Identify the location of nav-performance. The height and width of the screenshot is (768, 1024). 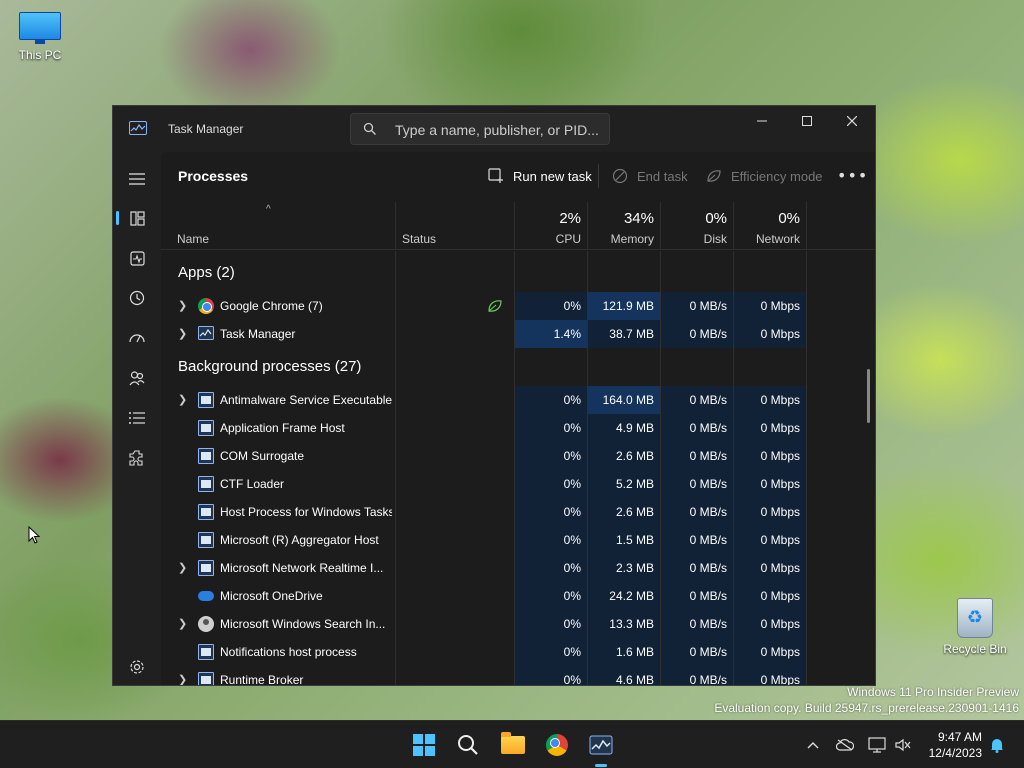
(137, 258).